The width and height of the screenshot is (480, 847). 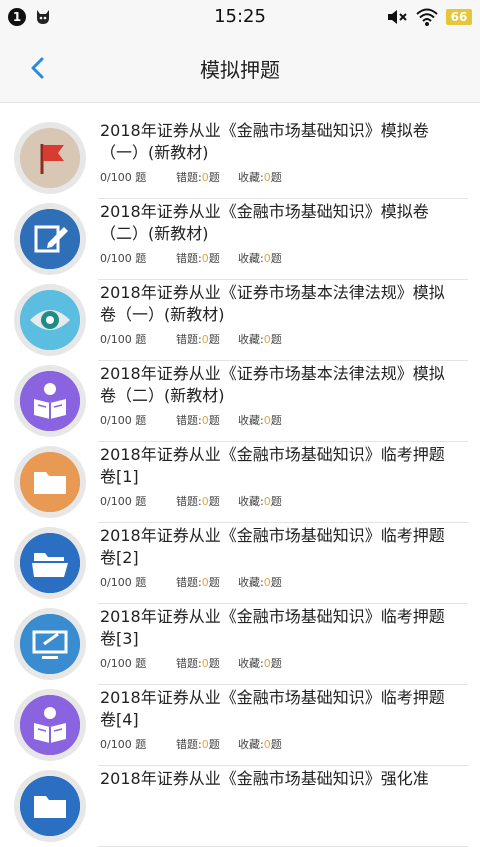 I want to click on list-item: 2018年证券从业《金融市场基础知识》强化准, so click(x=240, y=806).